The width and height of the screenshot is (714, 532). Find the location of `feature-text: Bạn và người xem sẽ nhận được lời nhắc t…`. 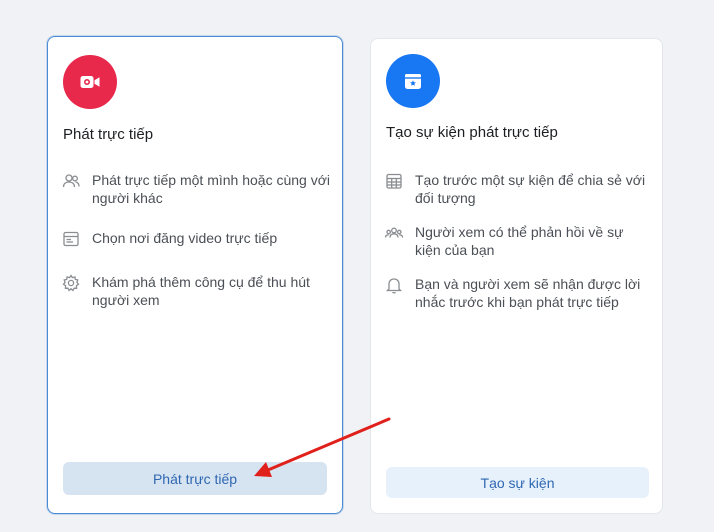

feature-text: Bạn và người xem sẽ nhận được lời nhắc t… is located at coordinates (528, 293).